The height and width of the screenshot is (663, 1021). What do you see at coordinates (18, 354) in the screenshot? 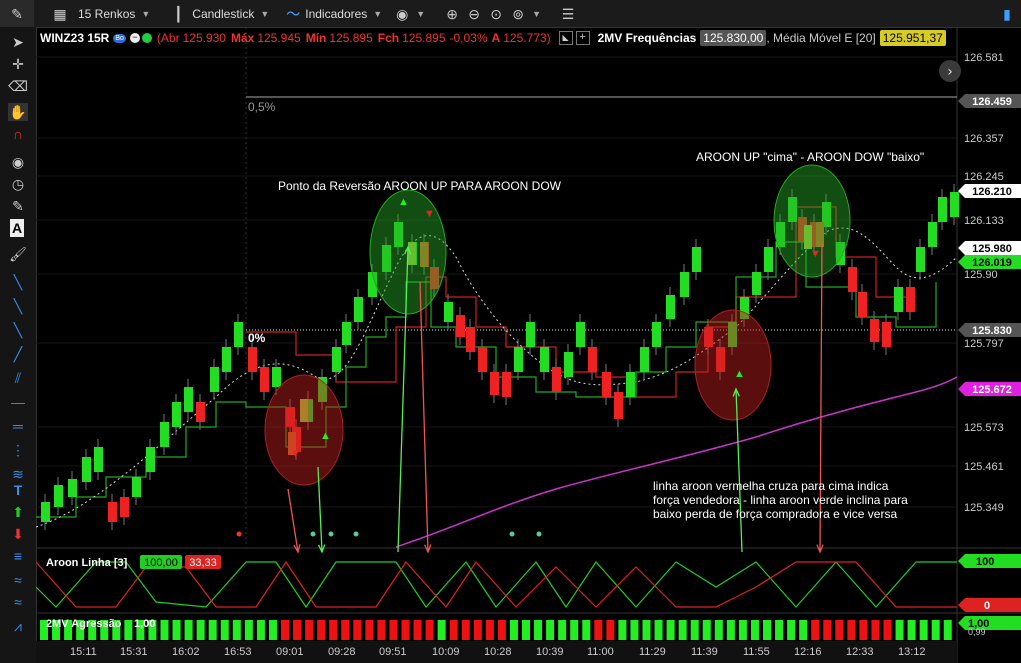
I see `trend-tool-icon: ╱` at bounding box center [18, 354].